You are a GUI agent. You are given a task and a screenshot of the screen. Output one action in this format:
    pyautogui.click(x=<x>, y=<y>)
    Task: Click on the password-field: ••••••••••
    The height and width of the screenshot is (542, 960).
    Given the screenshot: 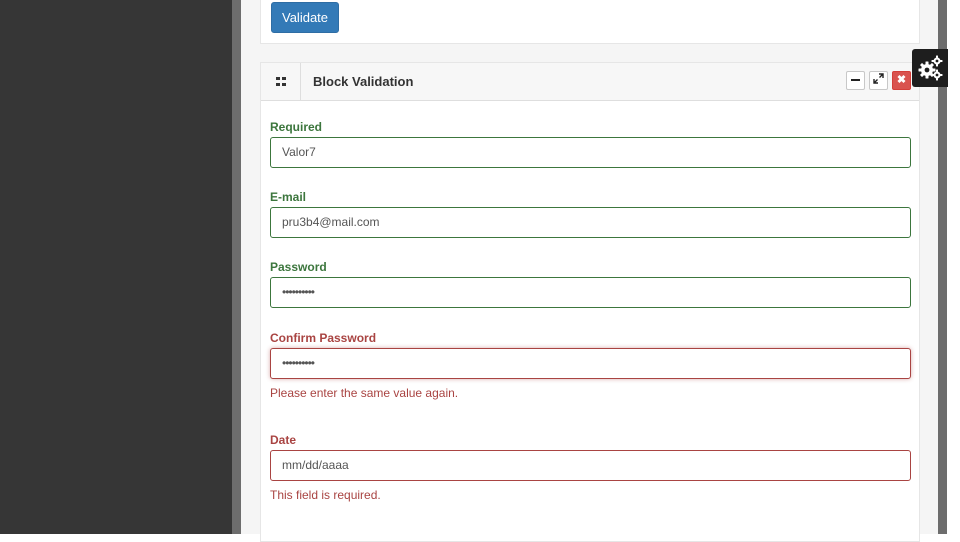 What is the action you would take?
    pyautogui.click(x=590, y=292)
    